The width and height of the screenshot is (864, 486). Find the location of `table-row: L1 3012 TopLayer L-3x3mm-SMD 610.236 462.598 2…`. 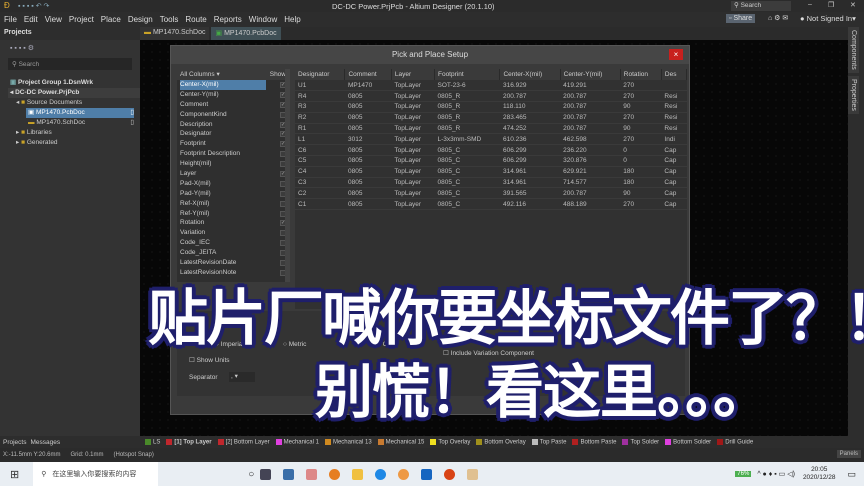

table-row: L1 3012 TopLayer L-3x3mm-SMD 610.236 462.598 2… is located at coordinates (491, 139).